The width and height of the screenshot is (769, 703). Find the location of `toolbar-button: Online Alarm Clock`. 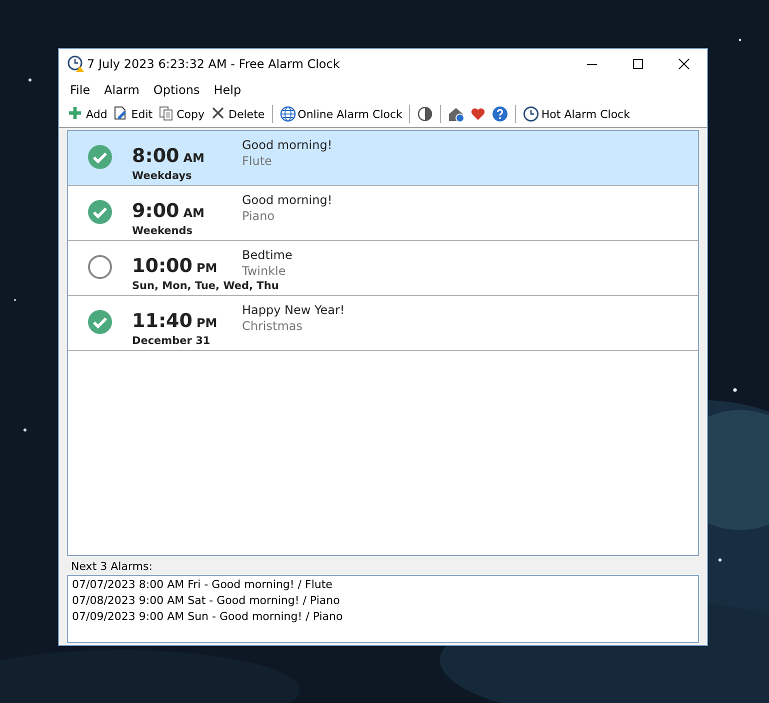

toolbar-button: Online Alarm Clock is located at coordinates (341, 114).